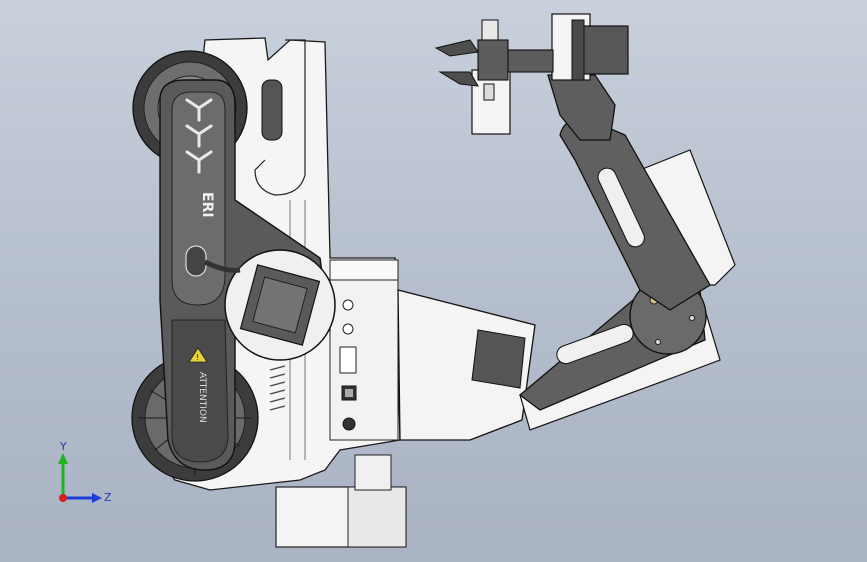  I want to click on gripper-end-effector, so click(494, 77).